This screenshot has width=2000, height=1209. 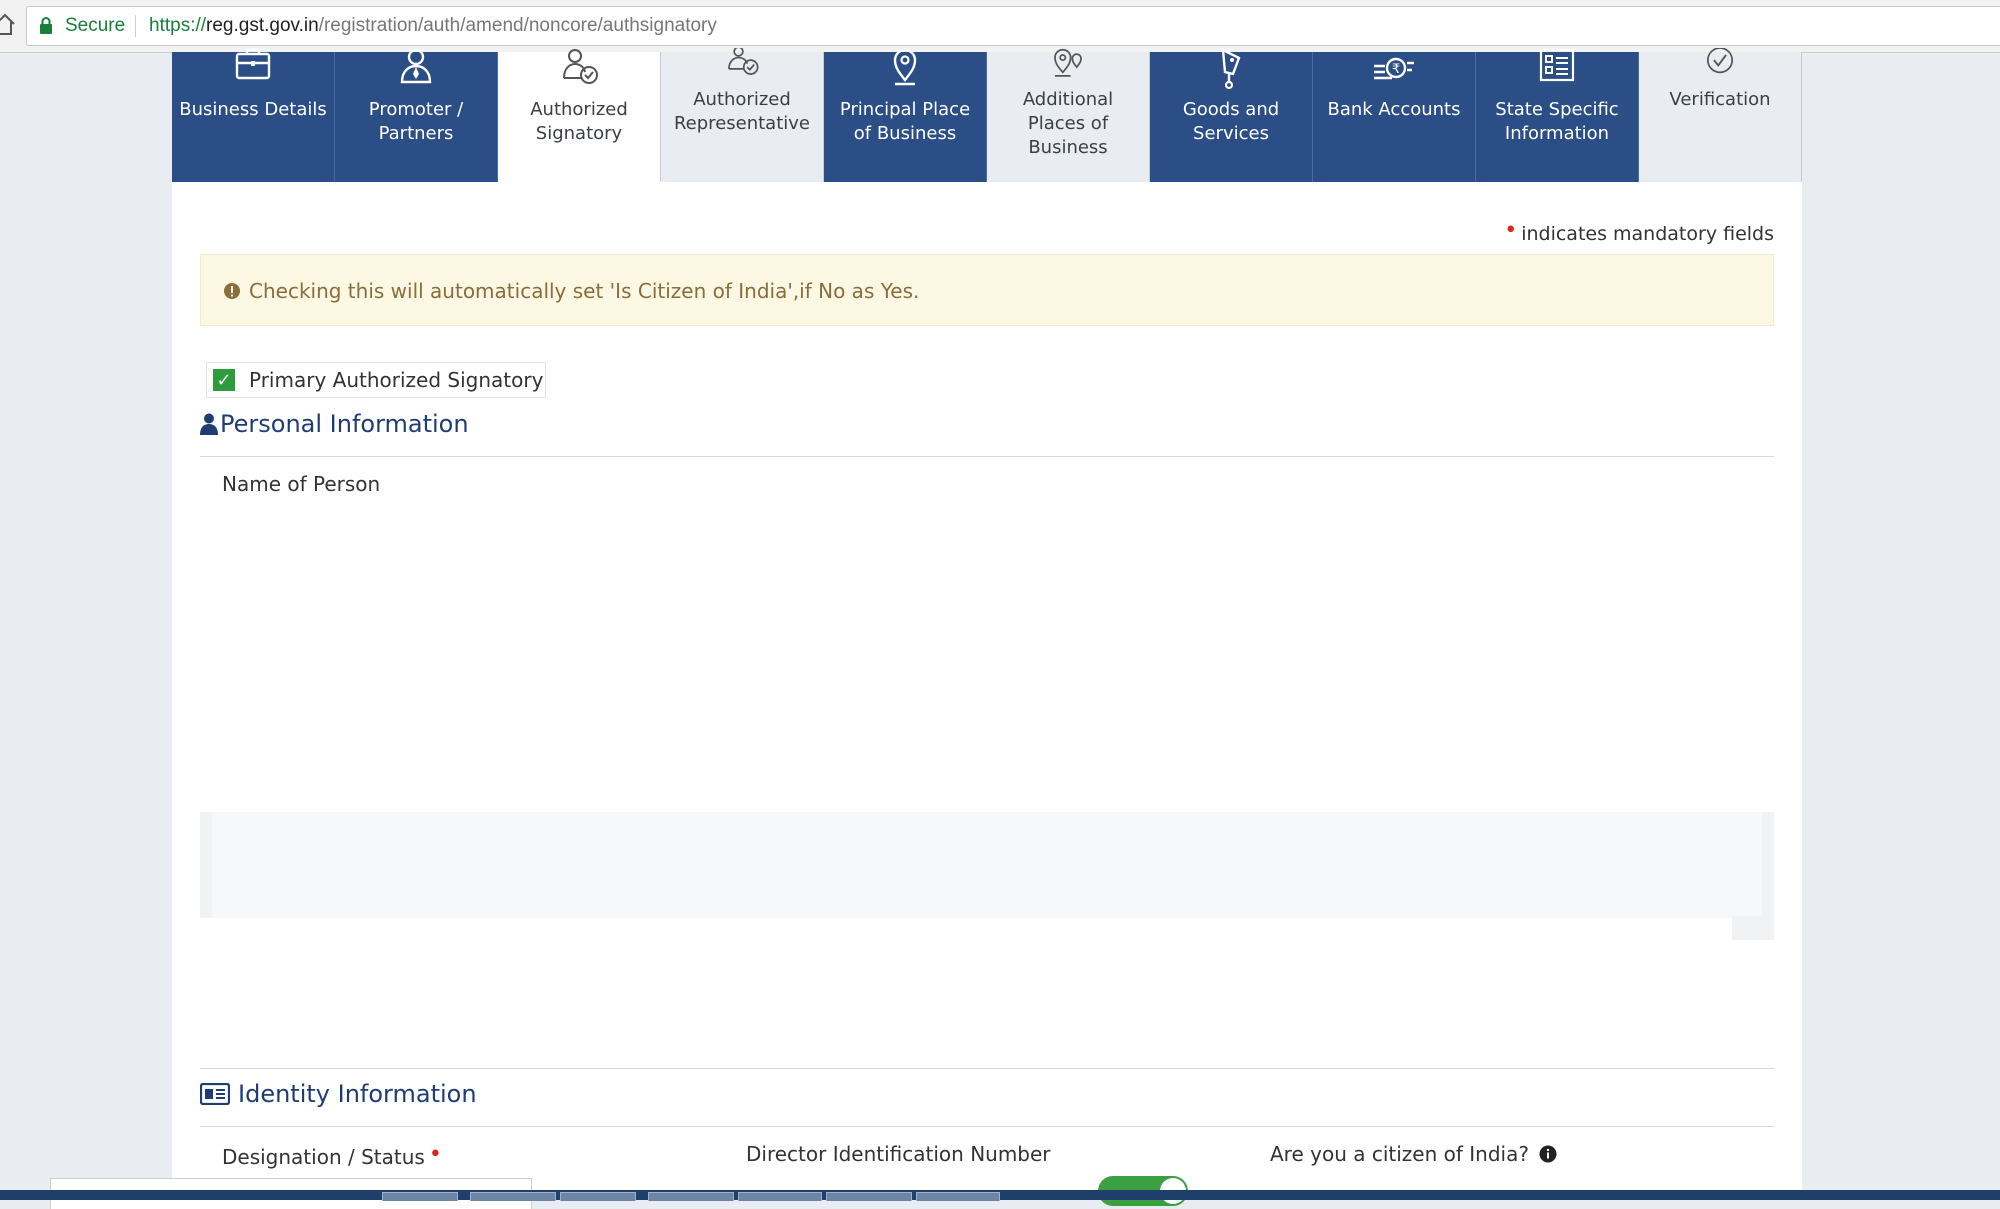 I want to click on tab-promoter-partners: Promoter / Partners, so click(x=416, y=115).